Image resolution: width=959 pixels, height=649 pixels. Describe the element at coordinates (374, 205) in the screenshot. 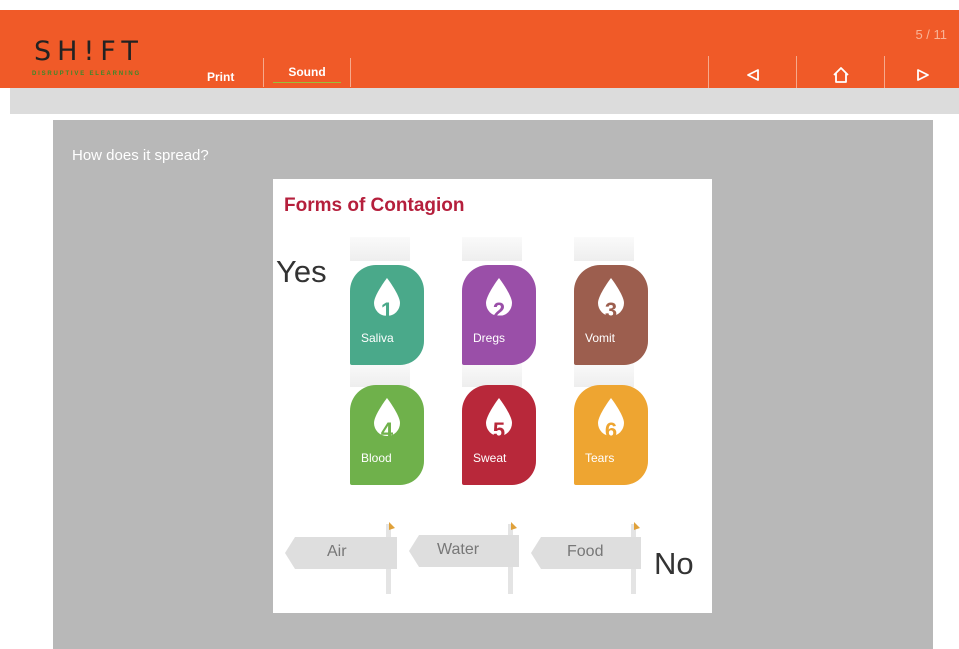

I see `infographic-title: Forms of Contagion` at that location.